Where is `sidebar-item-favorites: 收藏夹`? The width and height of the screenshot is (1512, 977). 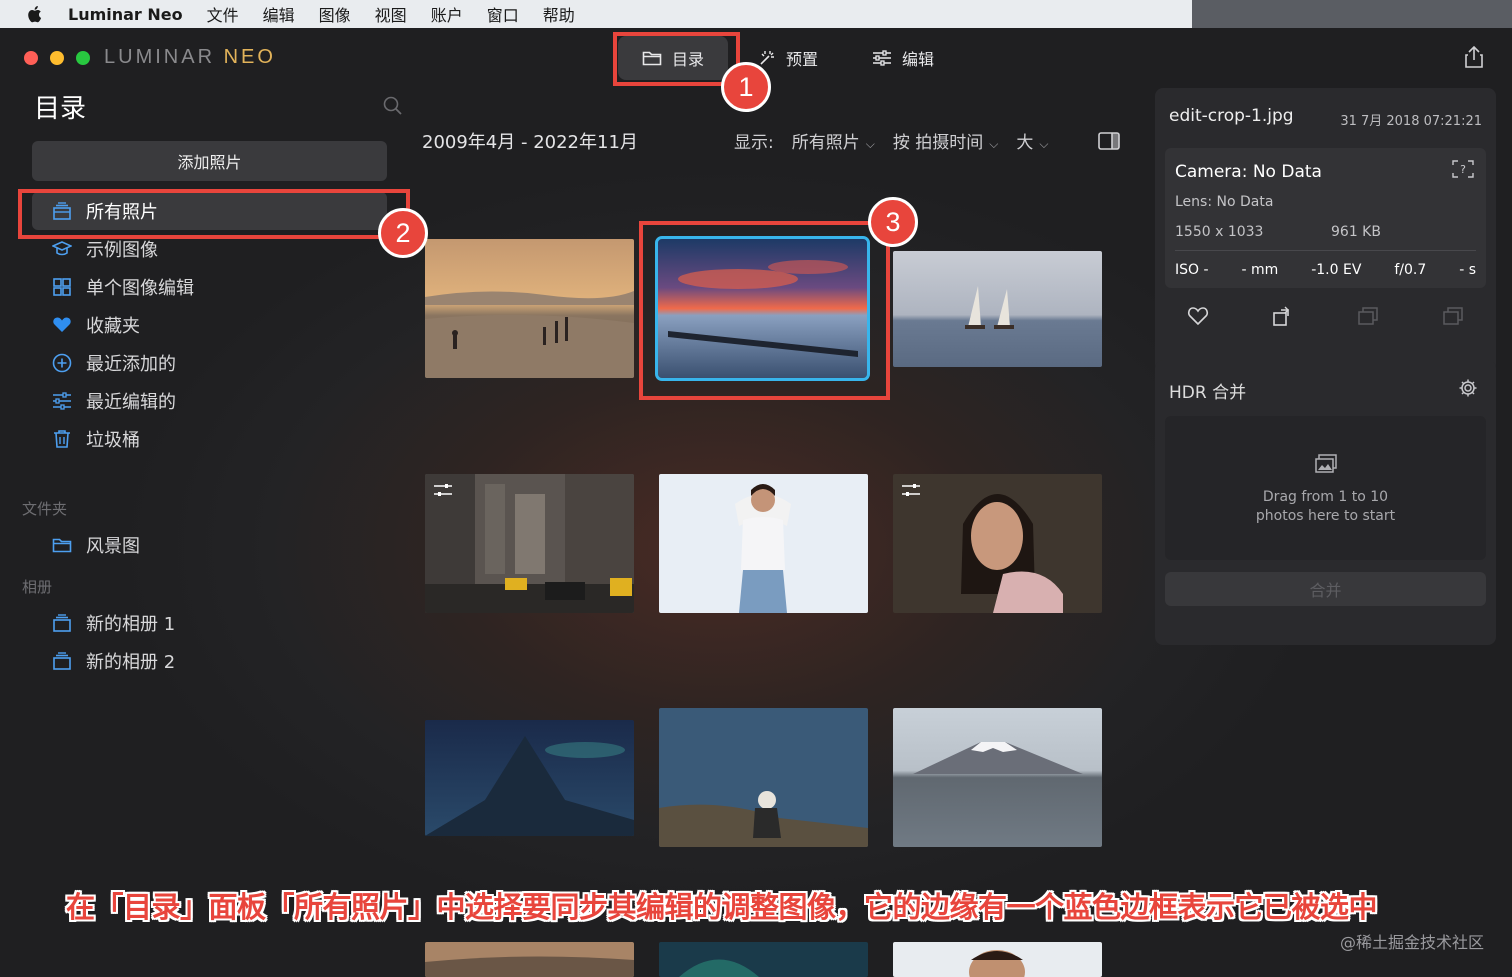 sidebar-item-favorites: 收藏夹 is located at coordinates (209, 325).